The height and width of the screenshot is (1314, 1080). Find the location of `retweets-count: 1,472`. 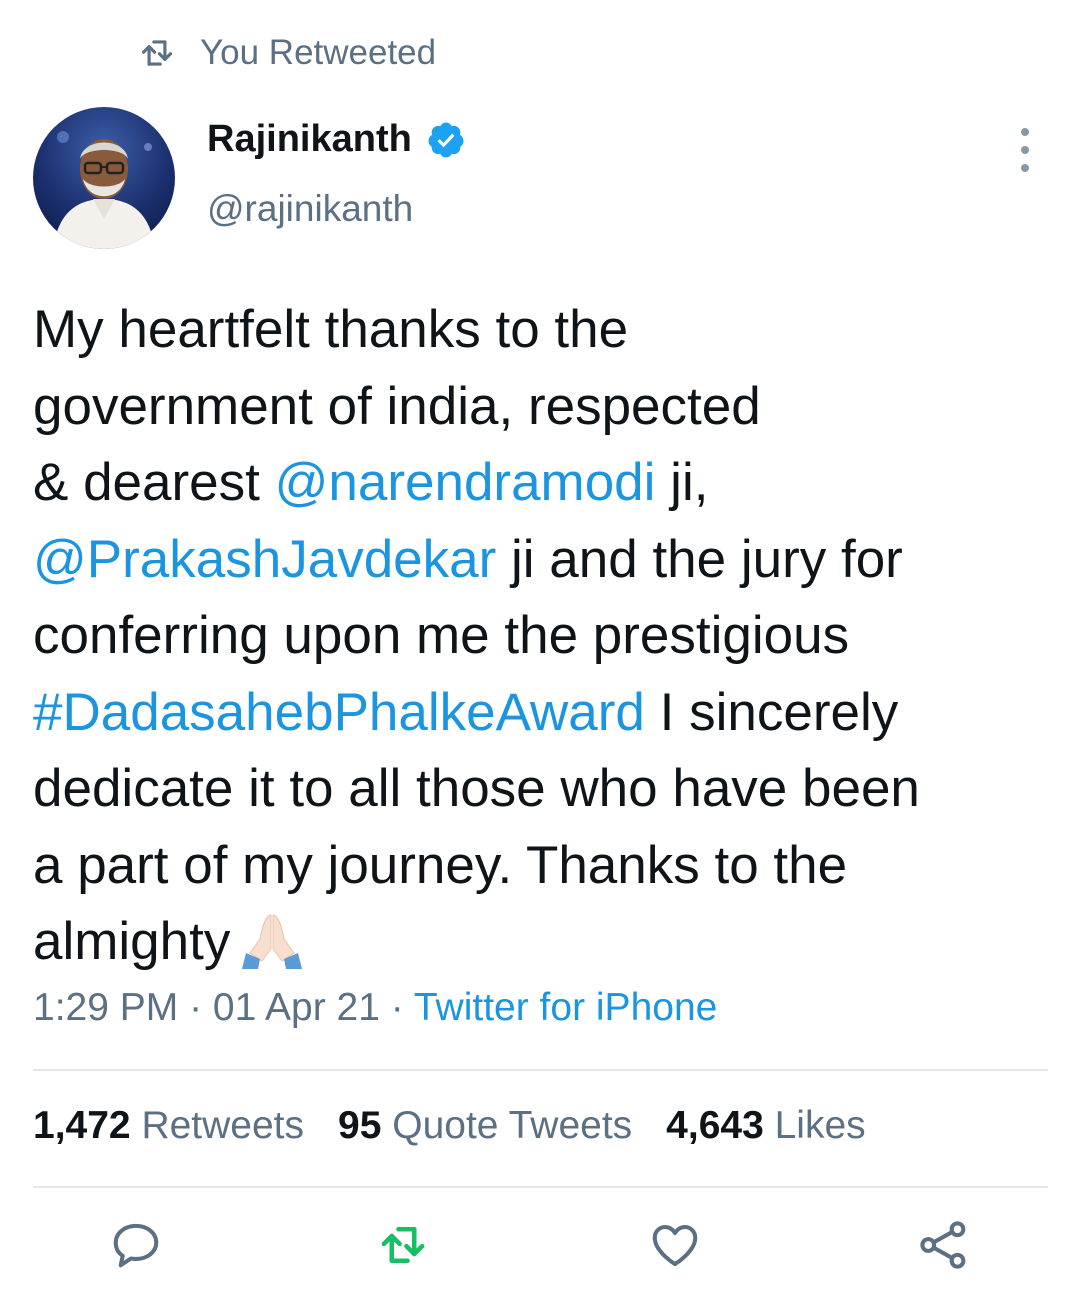

retweets-count: 1,472 is located at coordinates (82, 1125).